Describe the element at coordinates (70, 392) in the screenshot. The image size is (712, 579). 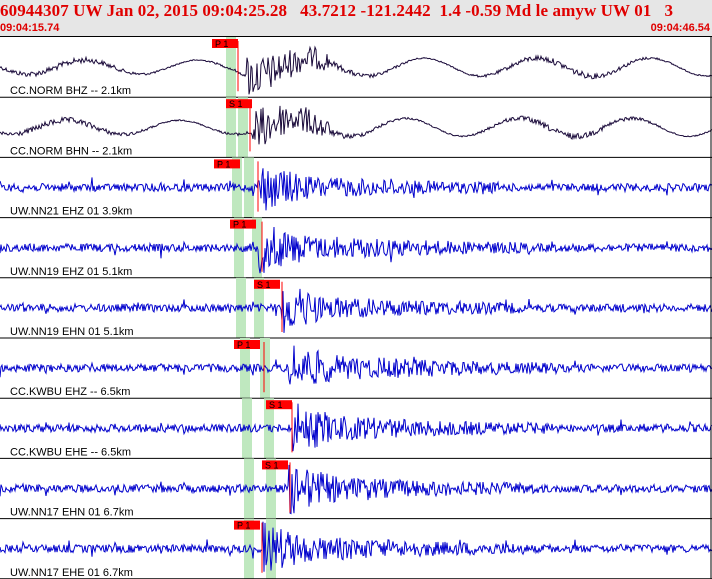
I see `trace-label: CC.KWBU EHZ -- 6.5km` at that location.